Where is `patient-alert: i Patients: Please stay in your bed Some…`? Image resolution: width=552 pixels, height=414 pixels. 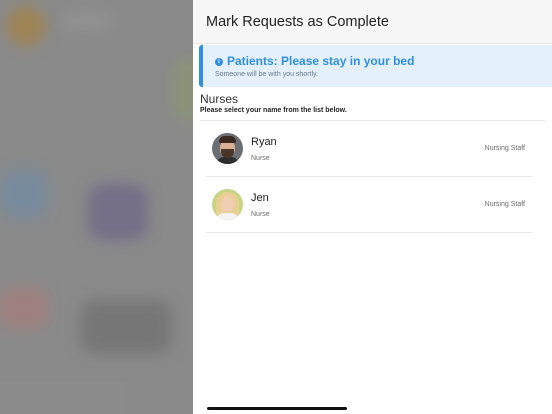
patient-alert: i Patients: Please stay in your bed Some… is located at coordinates (375, 66).